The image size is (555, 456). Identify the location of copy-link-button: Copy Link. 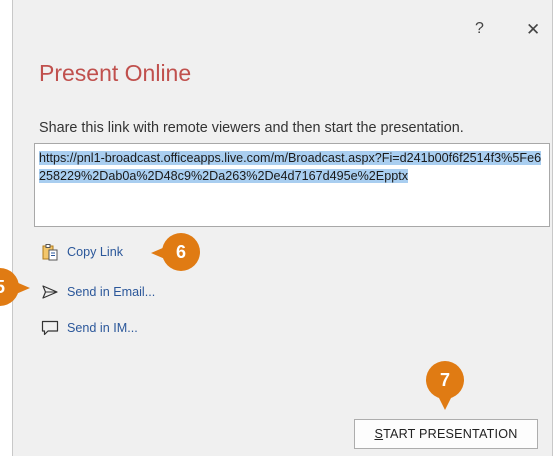
(82, 252).